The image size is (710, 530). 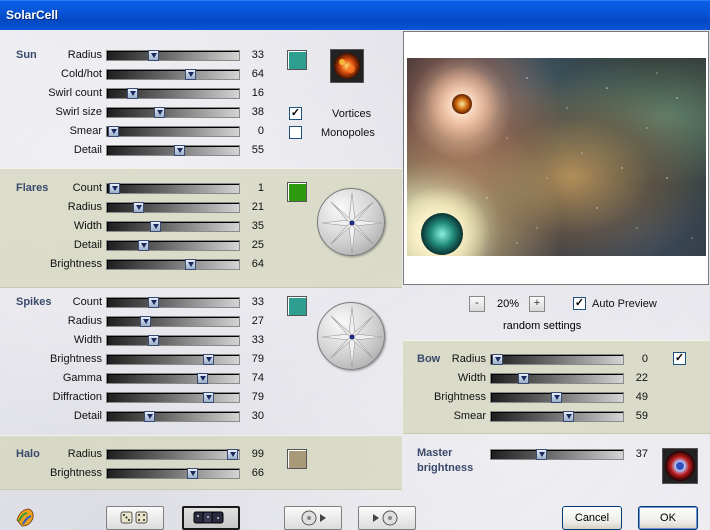 I want to click on sun-detail-slider, so click(x=173, y=150).